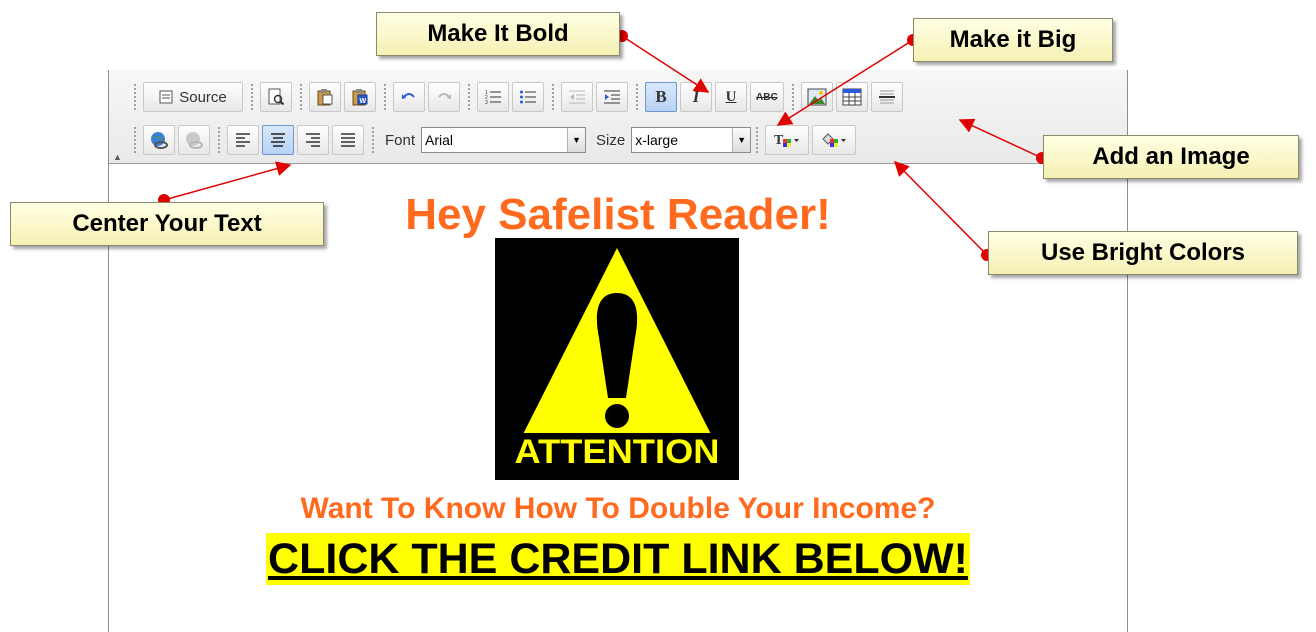  I want to click on outdent-icon, so click(577, 97).